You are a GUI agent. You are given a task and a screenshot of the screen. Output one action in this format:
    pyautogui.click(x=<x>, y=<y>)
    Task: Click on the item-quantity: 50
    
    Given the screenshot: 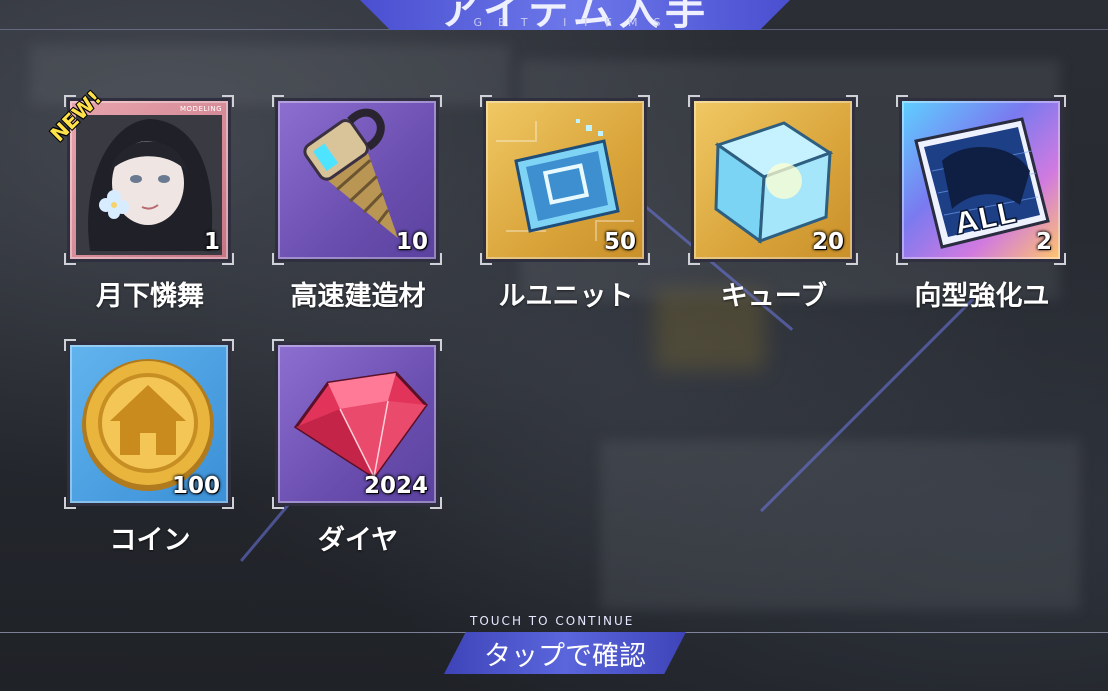 What is the action you would take?
    pyautogui.click(x=619, y=242)
    